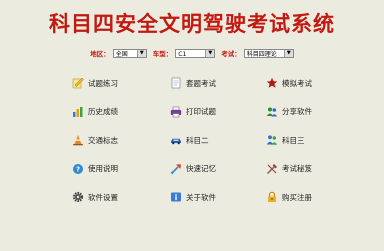 The height and width of the screenshot is (251, 384). What do you see at coordinates (78, 111) in the screenshot?
I see `bar-chart-icon` at bounding box center [78, 111].